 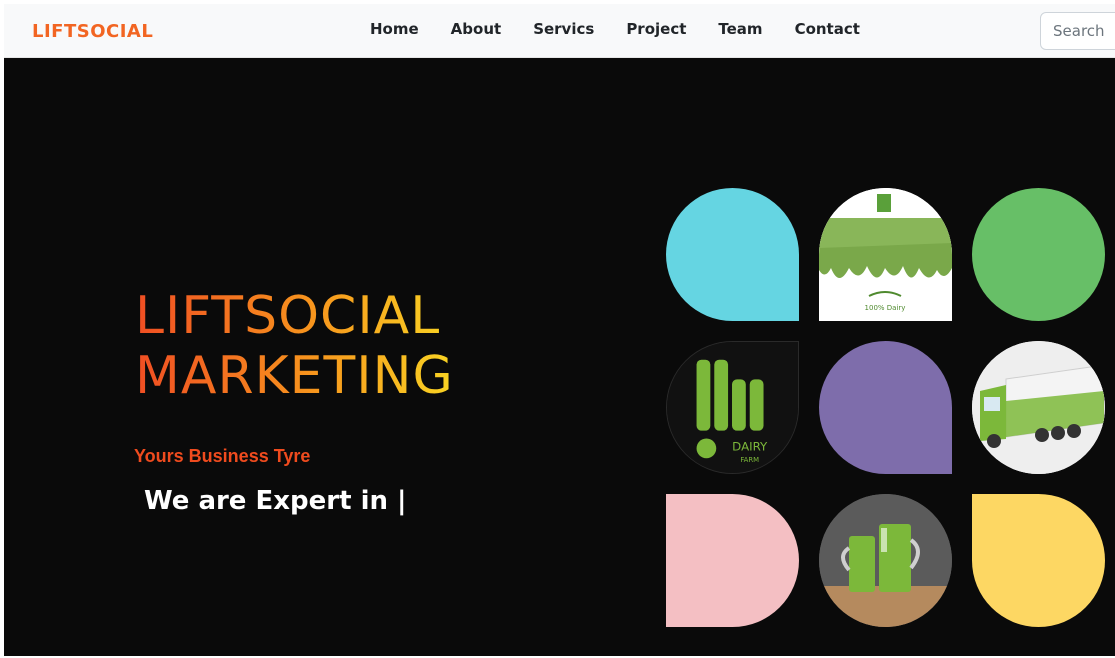 What do you see at coordinates (1038, 407) in the screenshot?
I see `truck-image` at bounding box center [1038, 407].